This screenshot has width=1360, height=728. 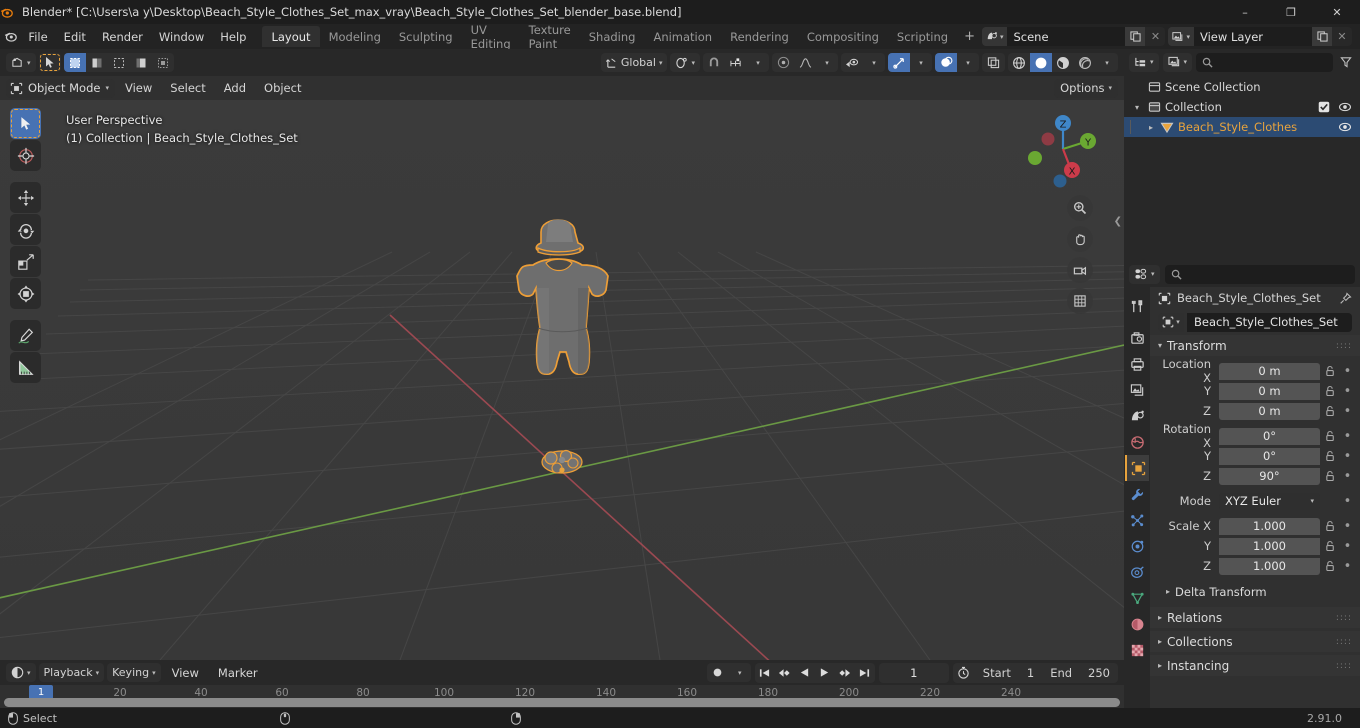 What do you see at coordinates (21, 672) in the screenshot?
I see `timeline-editor-icon: ▾` at bounding box center [21, 672].